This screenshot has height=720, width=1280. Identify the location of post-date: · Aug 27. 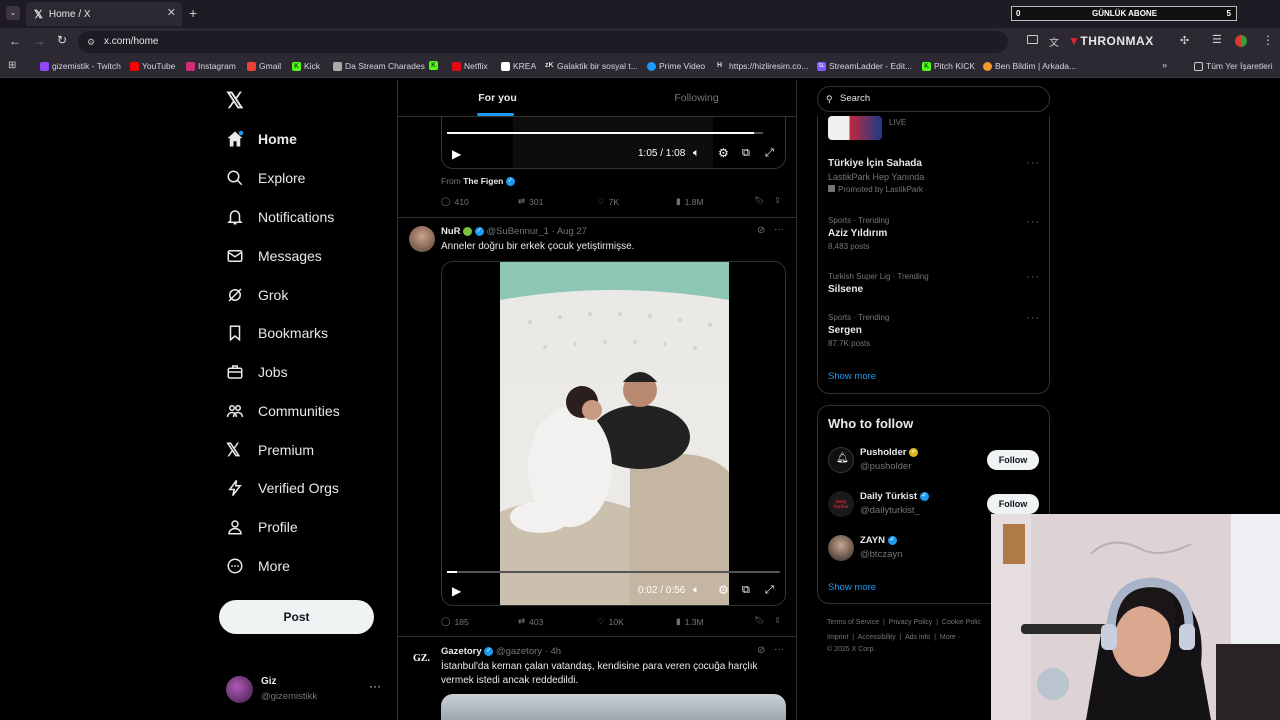
(569, 231).